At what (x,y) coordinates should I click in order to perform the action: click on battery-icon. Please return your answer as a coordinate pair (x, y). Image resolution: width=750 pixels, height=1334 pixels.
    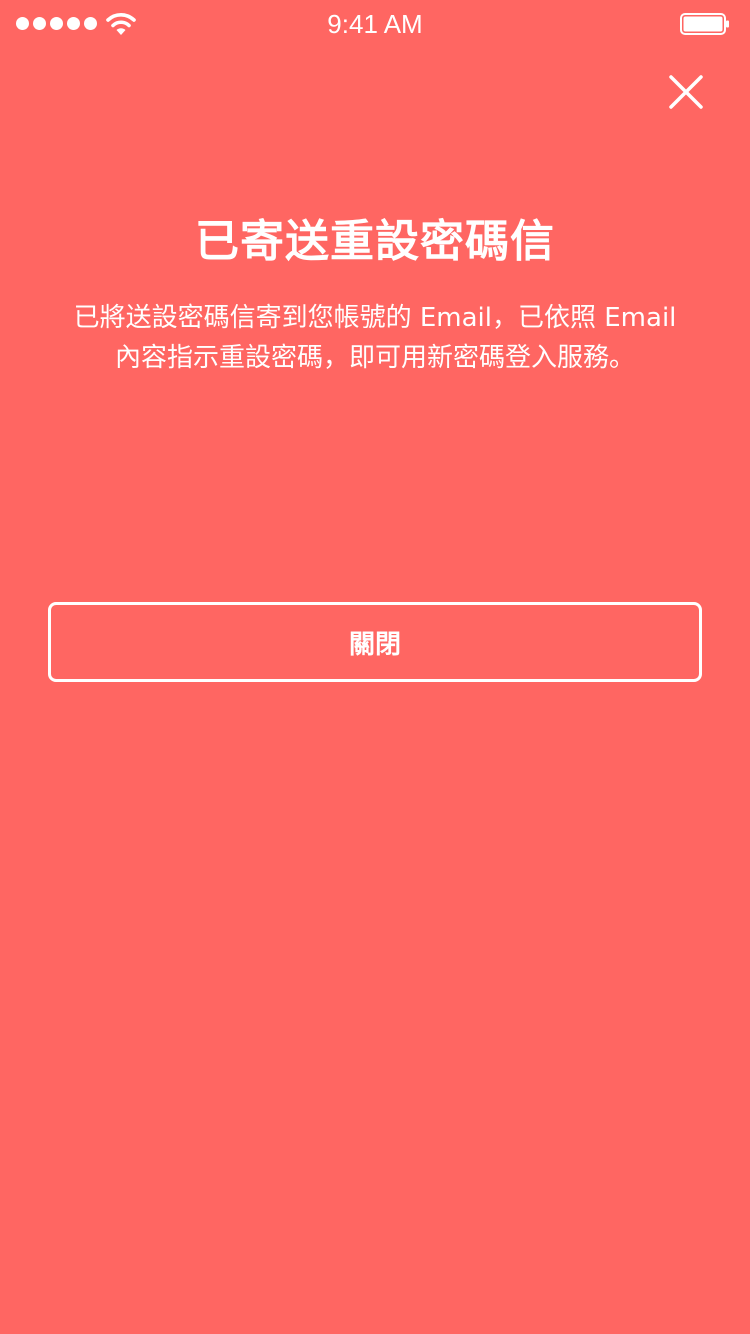
    Looking at the image, I should click on (704, 24).